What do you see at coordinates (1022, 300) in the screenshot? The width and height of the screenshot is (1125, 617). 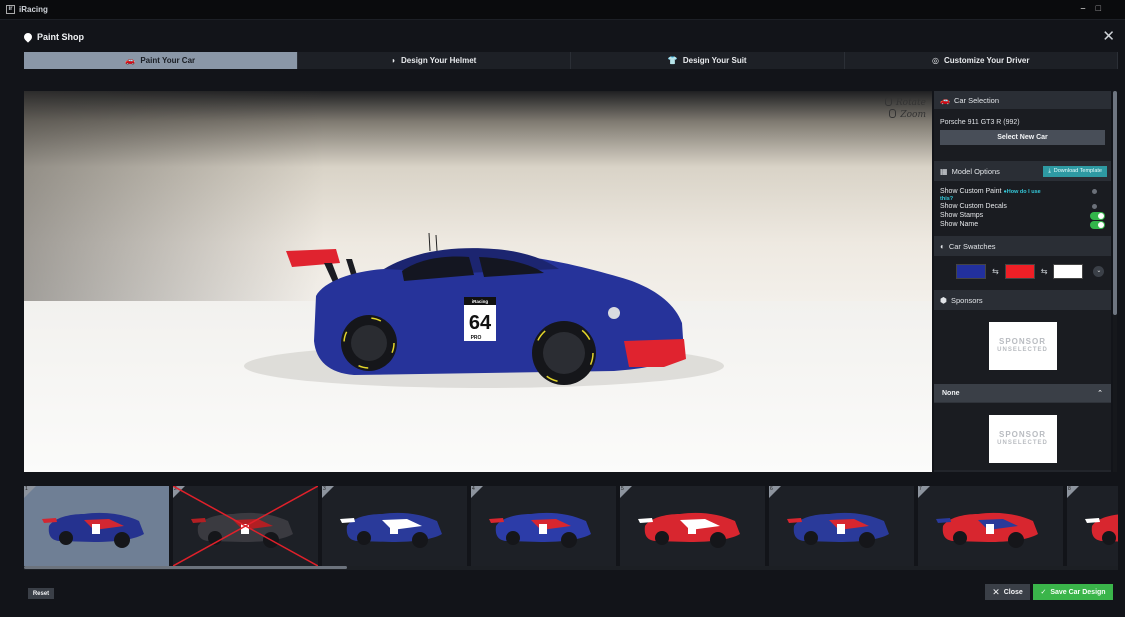 I see `sponsors-header: ⬢ Sponsors` at bounding box center [1022, 300].